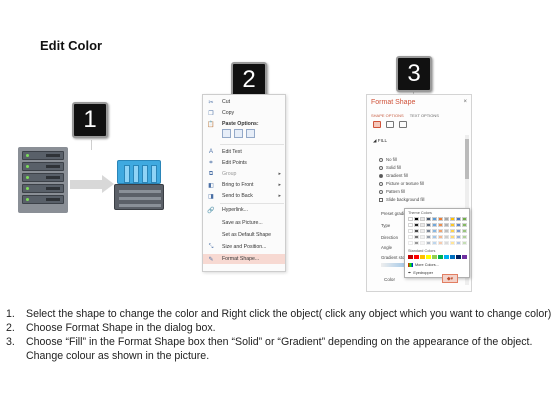  What do you see at coordinates (390, 124) in the screenshot?
I see `effects-icon` at bounding box center [390, 124].